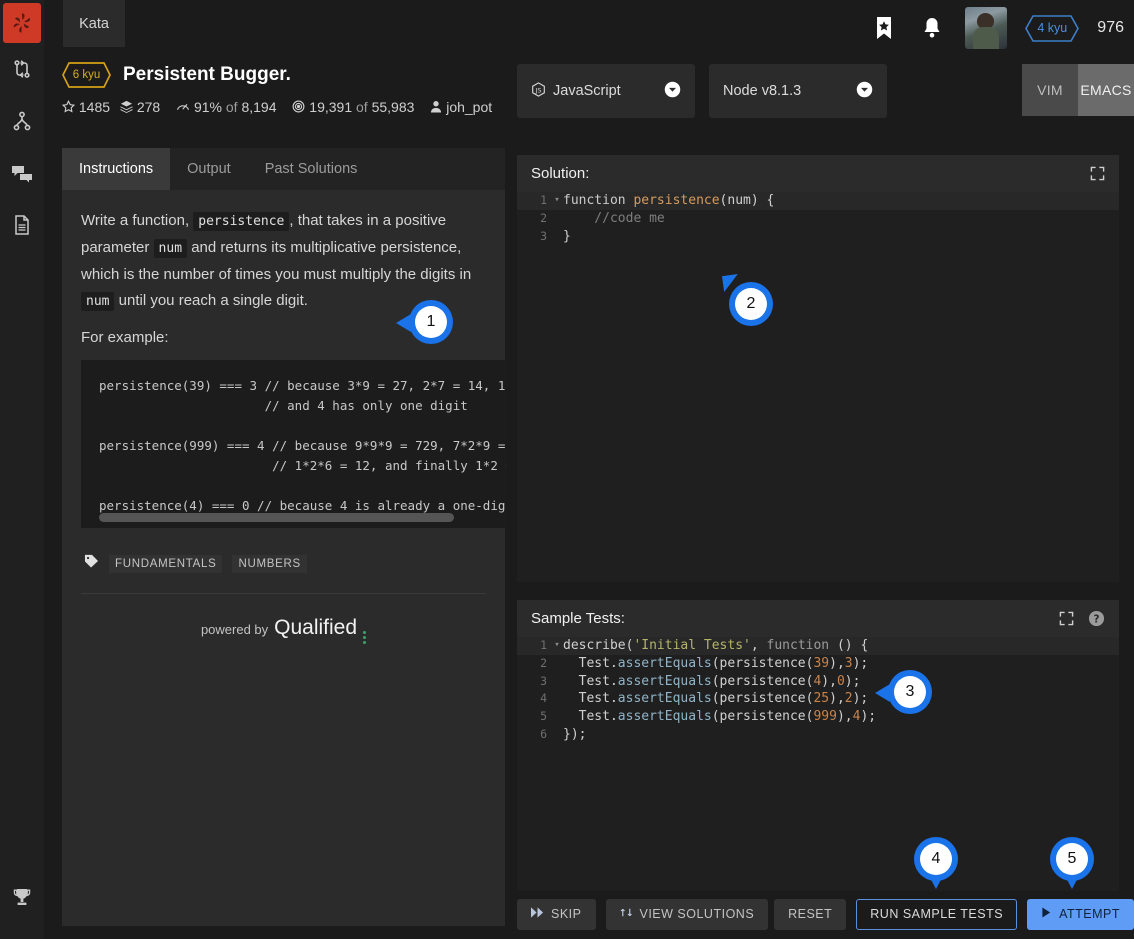 The height and width of the screenshot is (939, 1134). I want to click on line-number: 3, so click(543, 680).